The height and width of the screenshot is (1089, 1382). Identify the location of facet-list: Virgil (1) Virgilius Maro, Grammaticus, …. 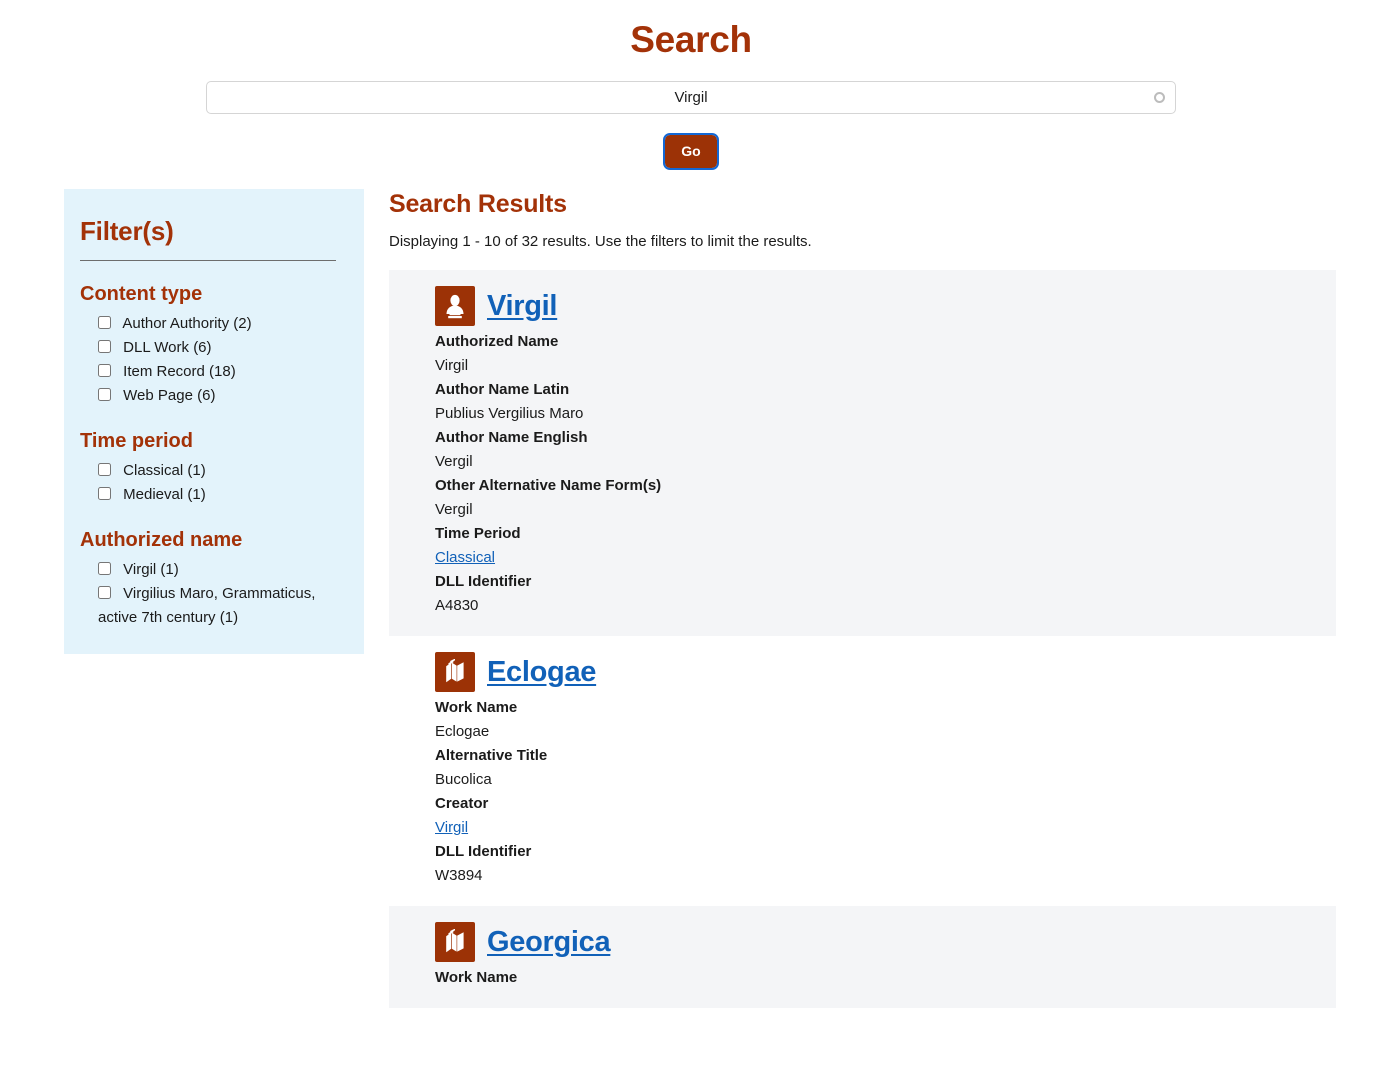
(211, 594).